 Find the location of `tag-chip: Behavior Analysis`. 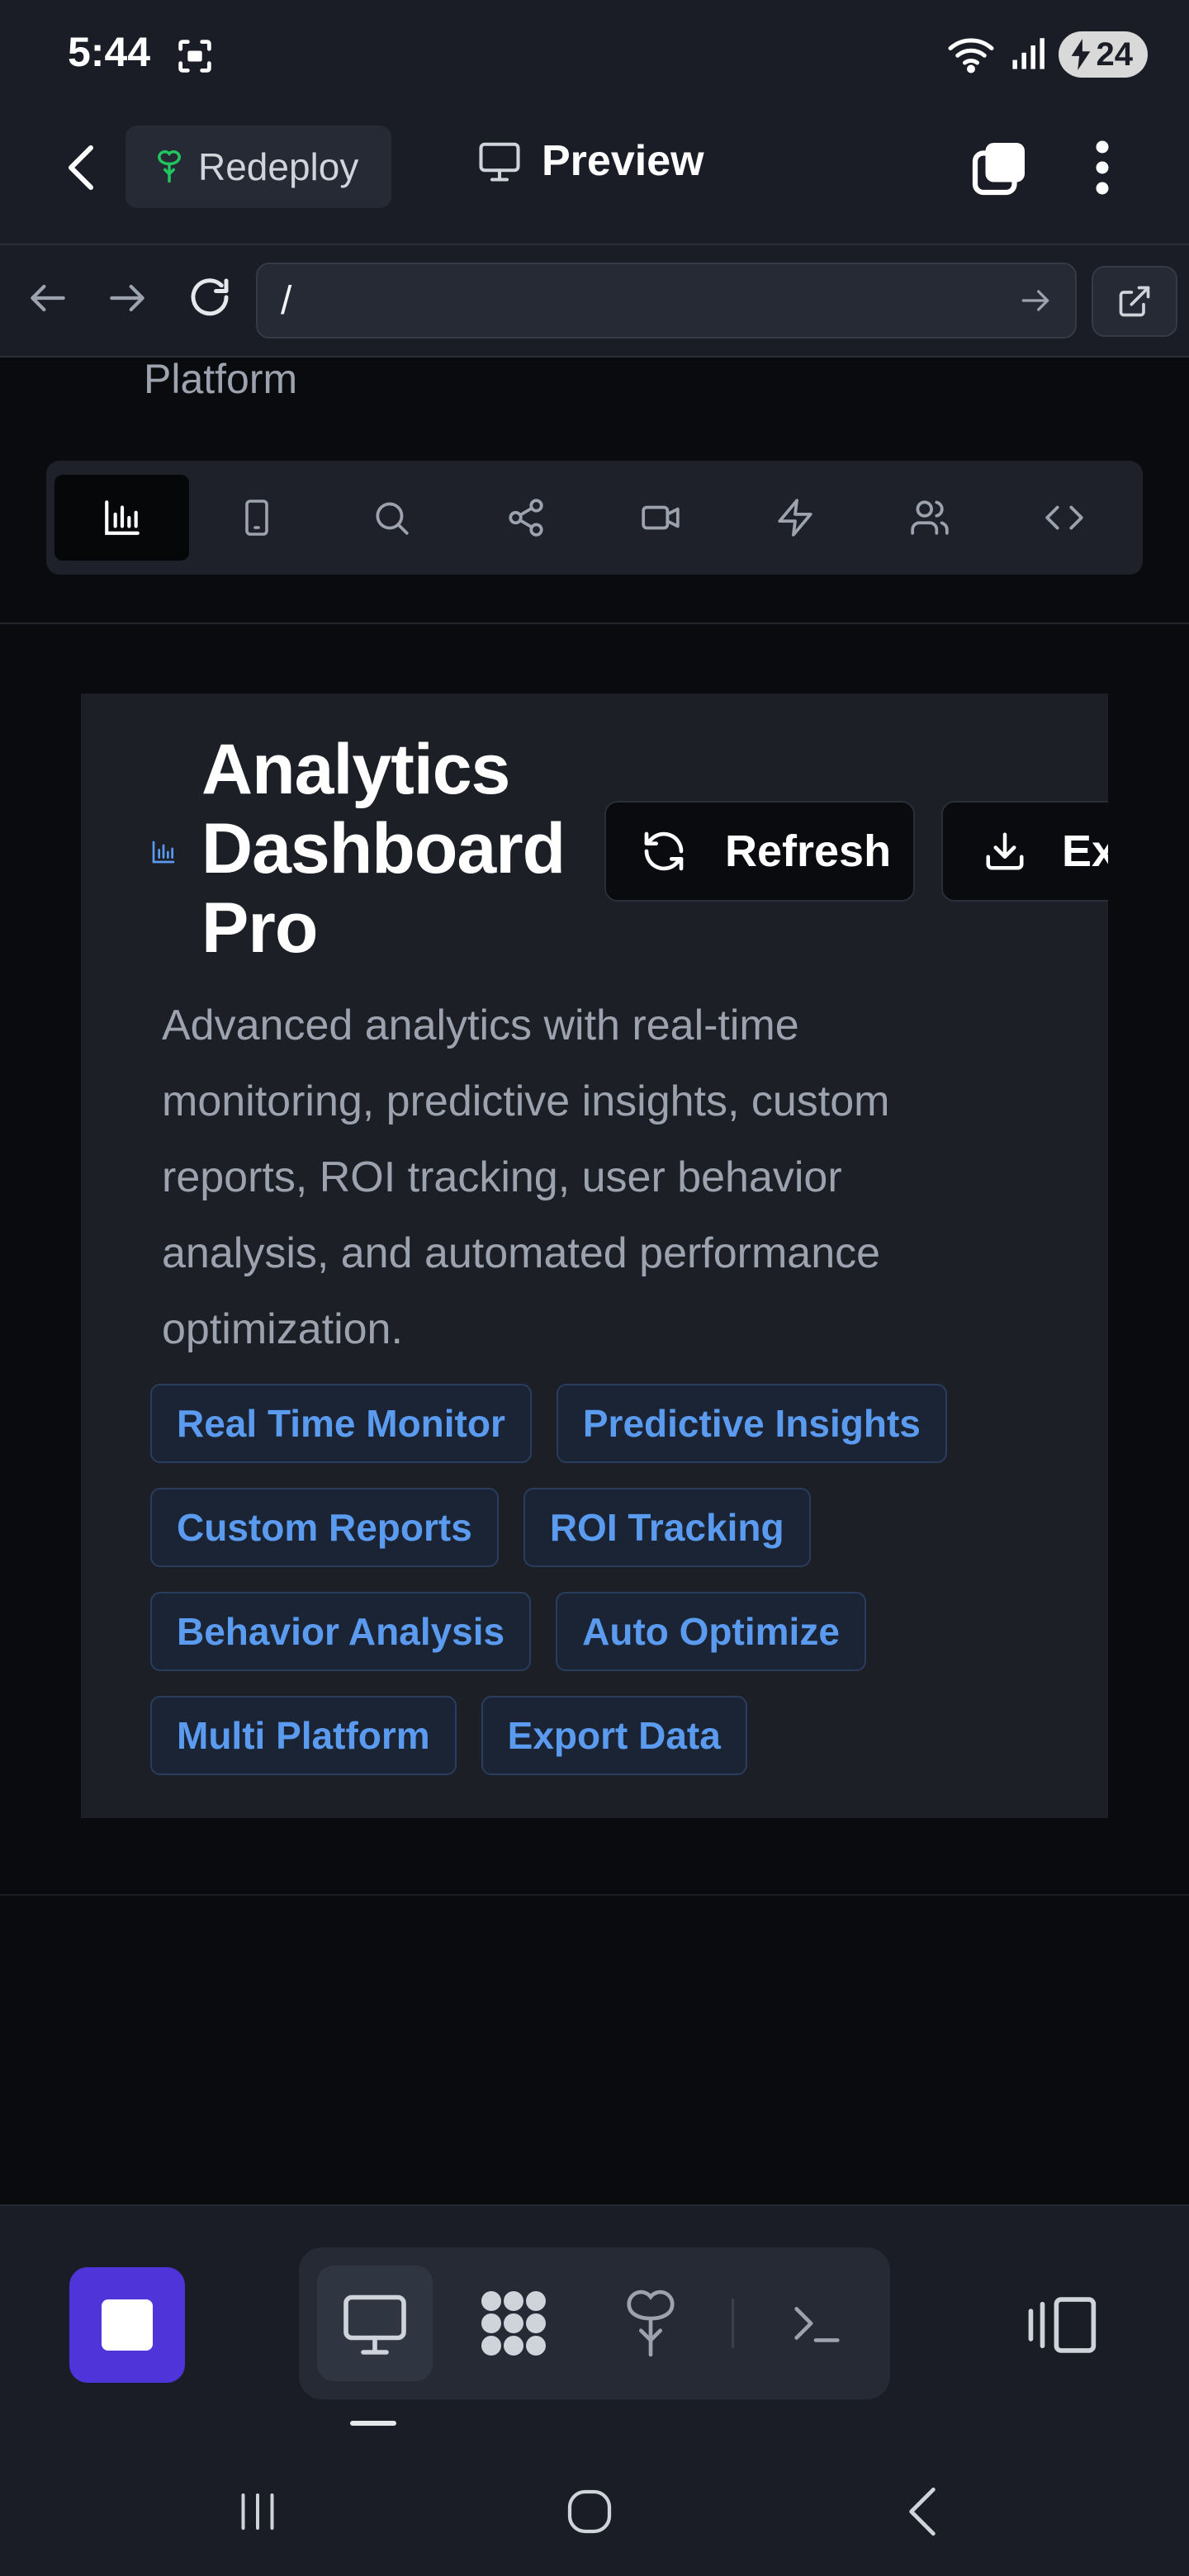

tag-chip: Behavior Analysis is located at coordinates (341, 1631).